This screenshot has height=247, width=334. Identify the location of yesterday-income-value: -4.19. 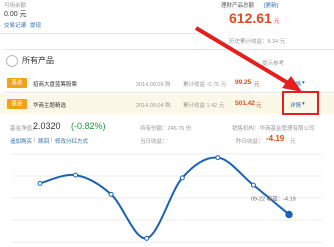
(275, 138).